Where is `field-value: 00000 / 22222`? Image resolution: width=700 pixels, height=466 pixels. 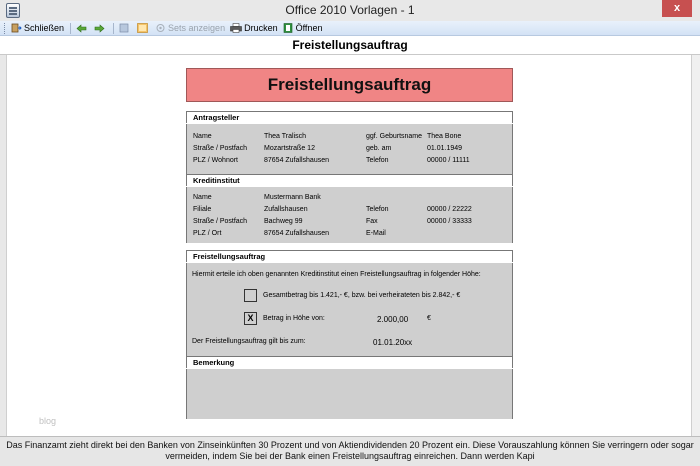
field-value: 00000 / 22222 is located at coordinates (449, 210).